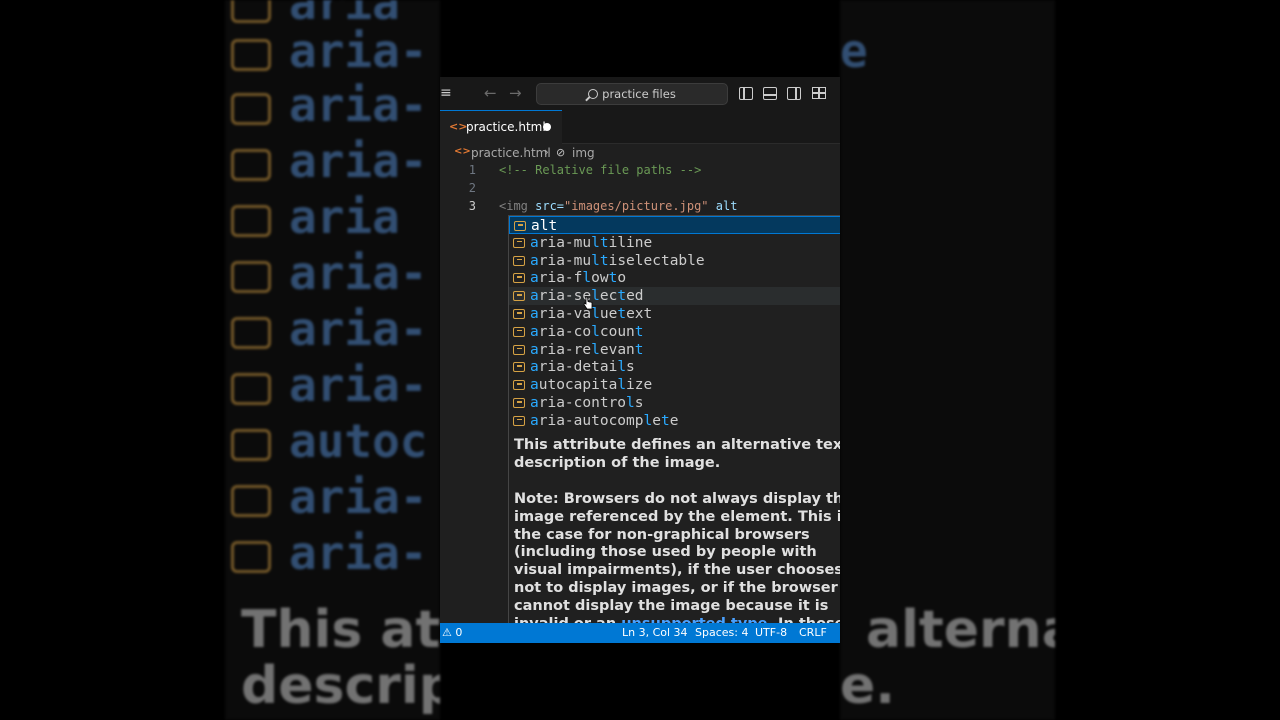 This screenshot has width=1280, height=720. Describe the element at coordinates (674, 385) in the screenshot. I see `suggestion-item: autocapitalize` at that location.